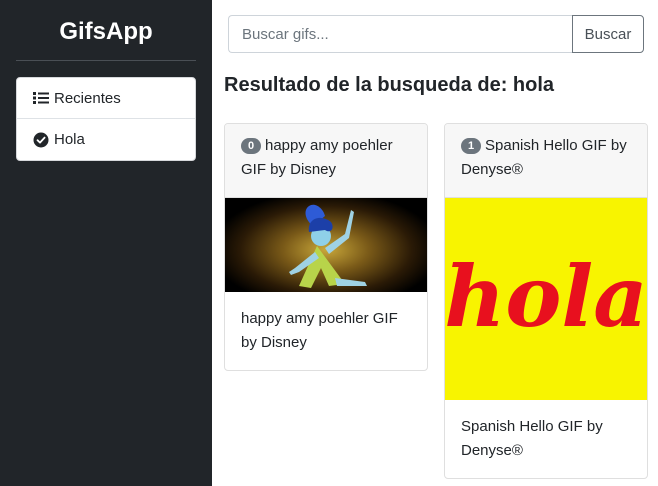  What do you see at coordinates (251, 146) in the screenshot?
I see `index-badge: 0` at bounding box center [251, 146].